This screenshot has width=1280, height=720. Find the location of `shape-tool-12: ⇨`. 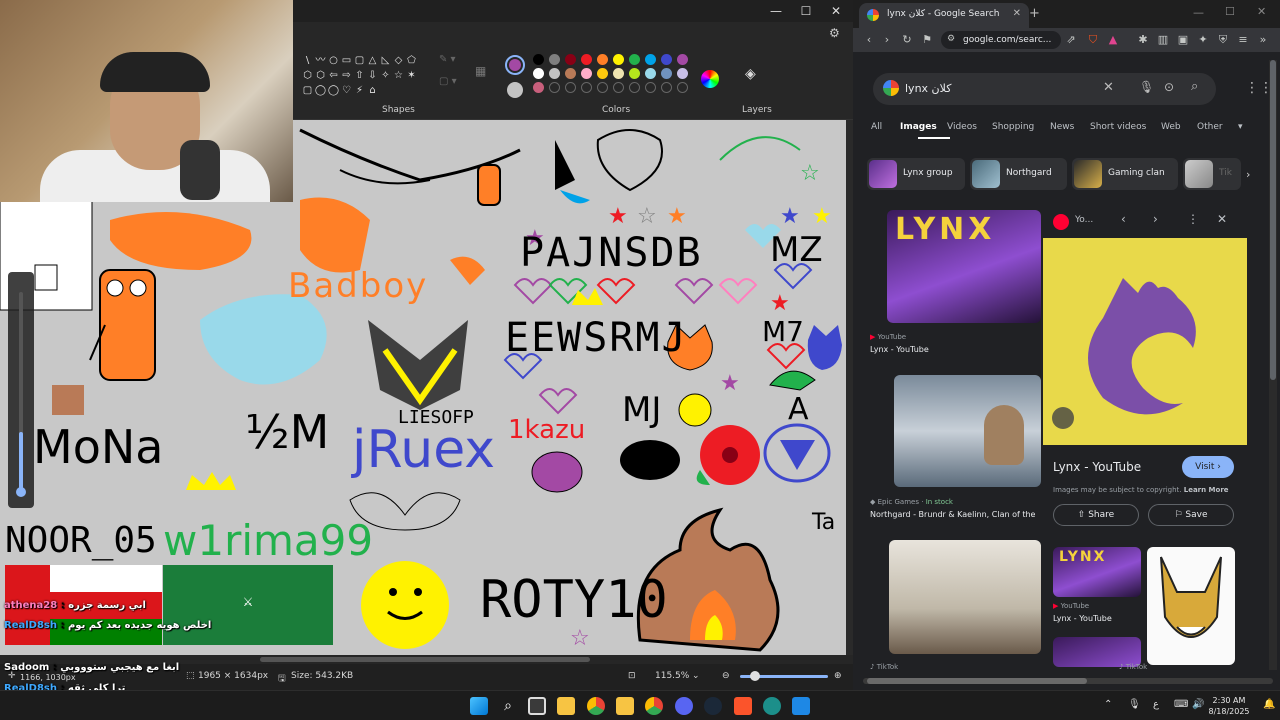

shape-tool-12: ⇨ is located at coordinates (346, 75).